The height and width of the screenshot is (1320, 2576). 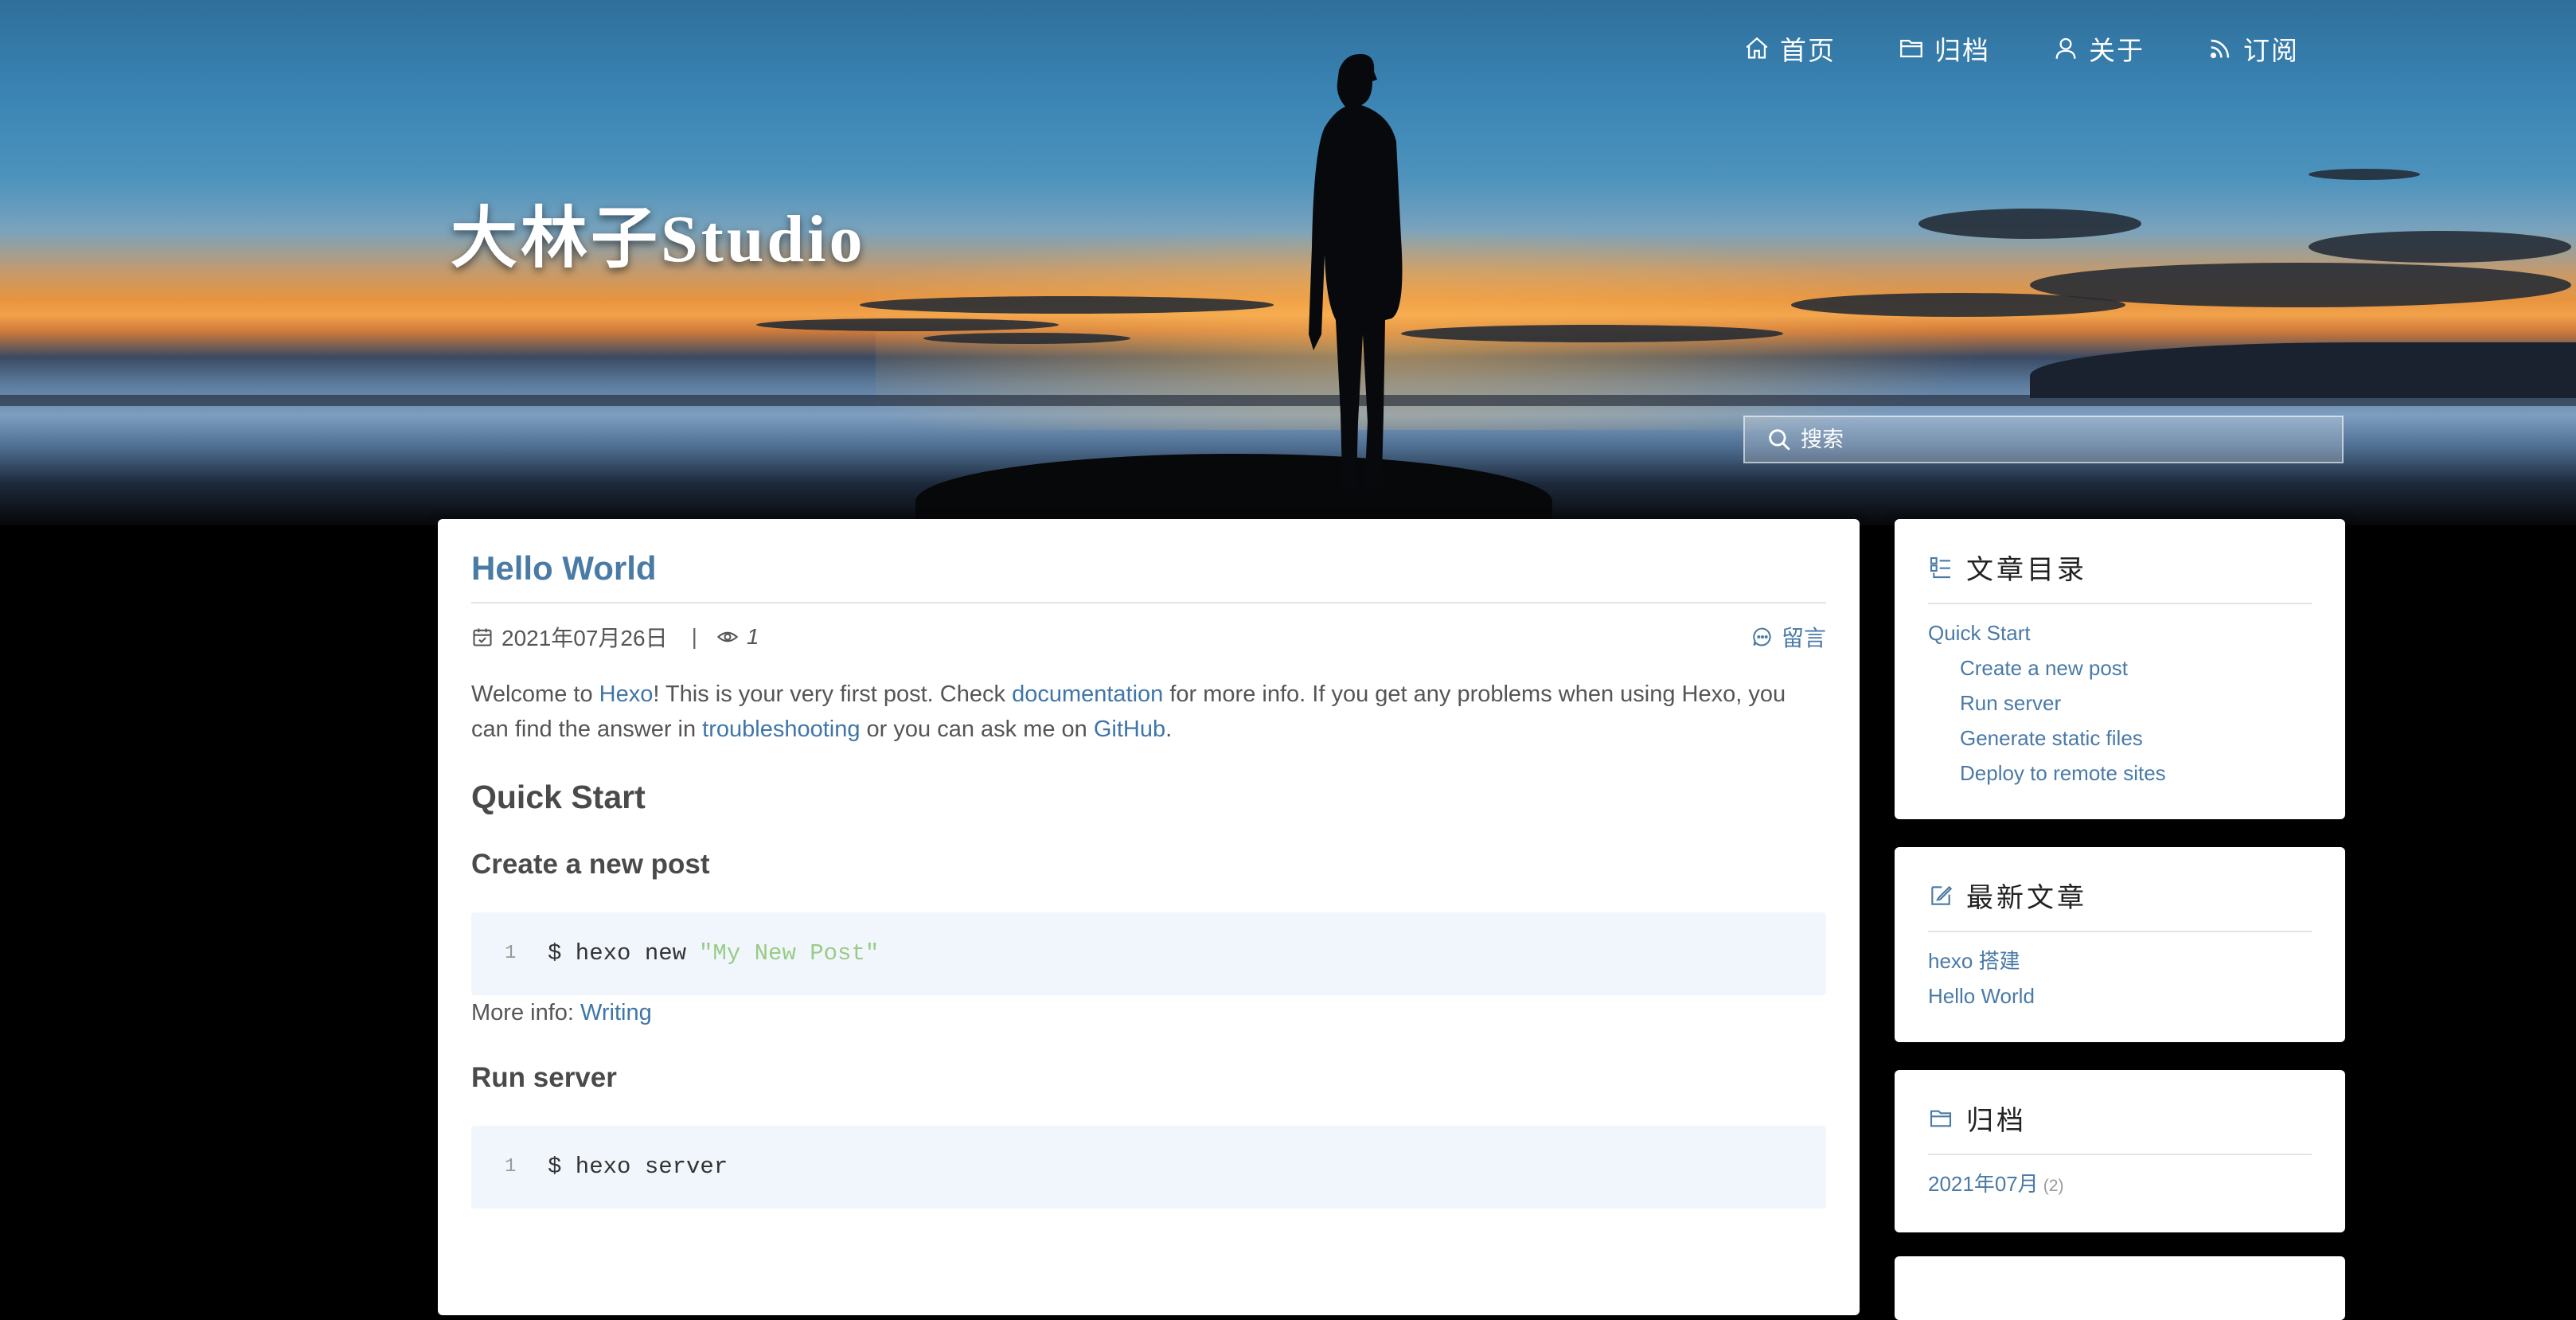 I want to click on comment-icon, so click(x=1762, y=636).